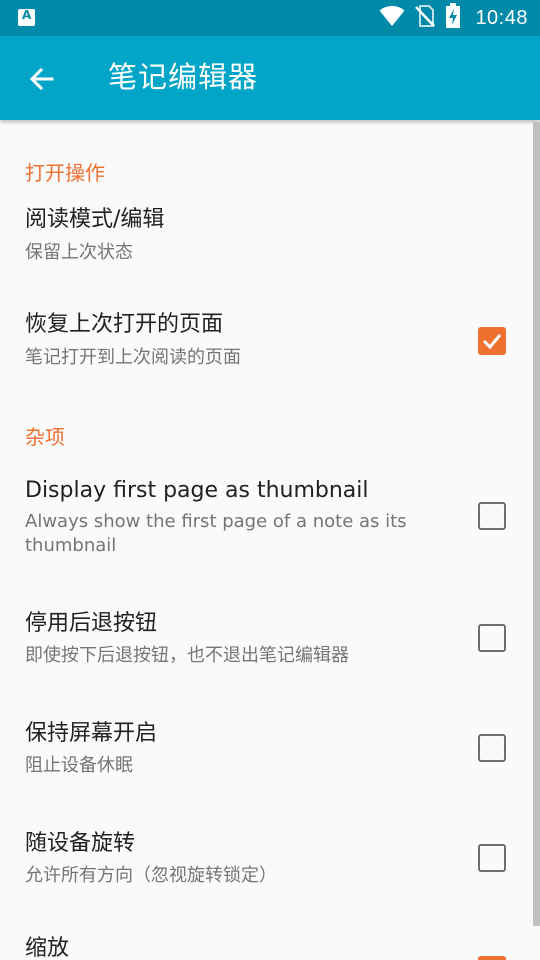 The image size is (540, 960). I want to click on pref-title: 保持屏幕开启, so click(91, 733).